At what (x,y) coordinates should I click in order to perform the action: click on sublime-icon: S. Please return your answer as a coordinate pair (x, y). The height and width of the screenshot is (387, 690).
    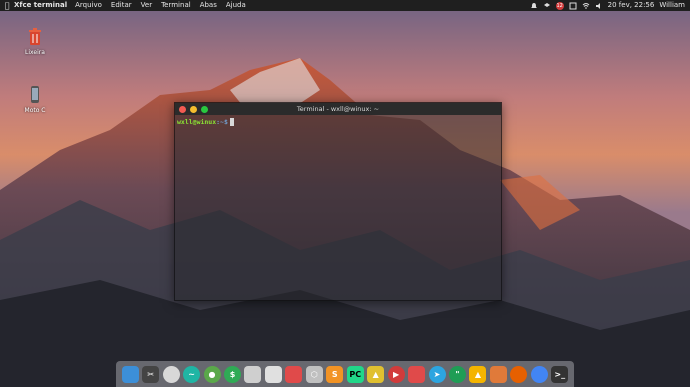
    Looking at the image, I should click on (335, 374).